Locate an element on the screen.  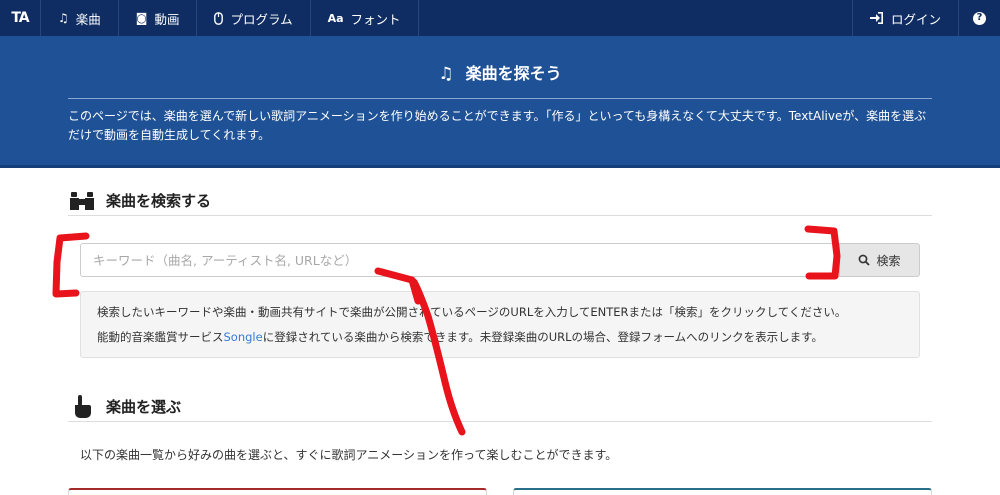
login-label: ログイン is located at coordinates (915, 19).